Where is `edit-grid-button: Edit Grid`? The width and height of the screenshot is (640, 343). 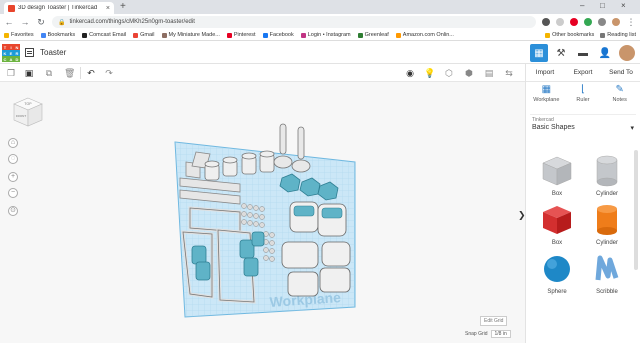
edit-grid-button: Edit Grid is located at coordinates (494, 321).